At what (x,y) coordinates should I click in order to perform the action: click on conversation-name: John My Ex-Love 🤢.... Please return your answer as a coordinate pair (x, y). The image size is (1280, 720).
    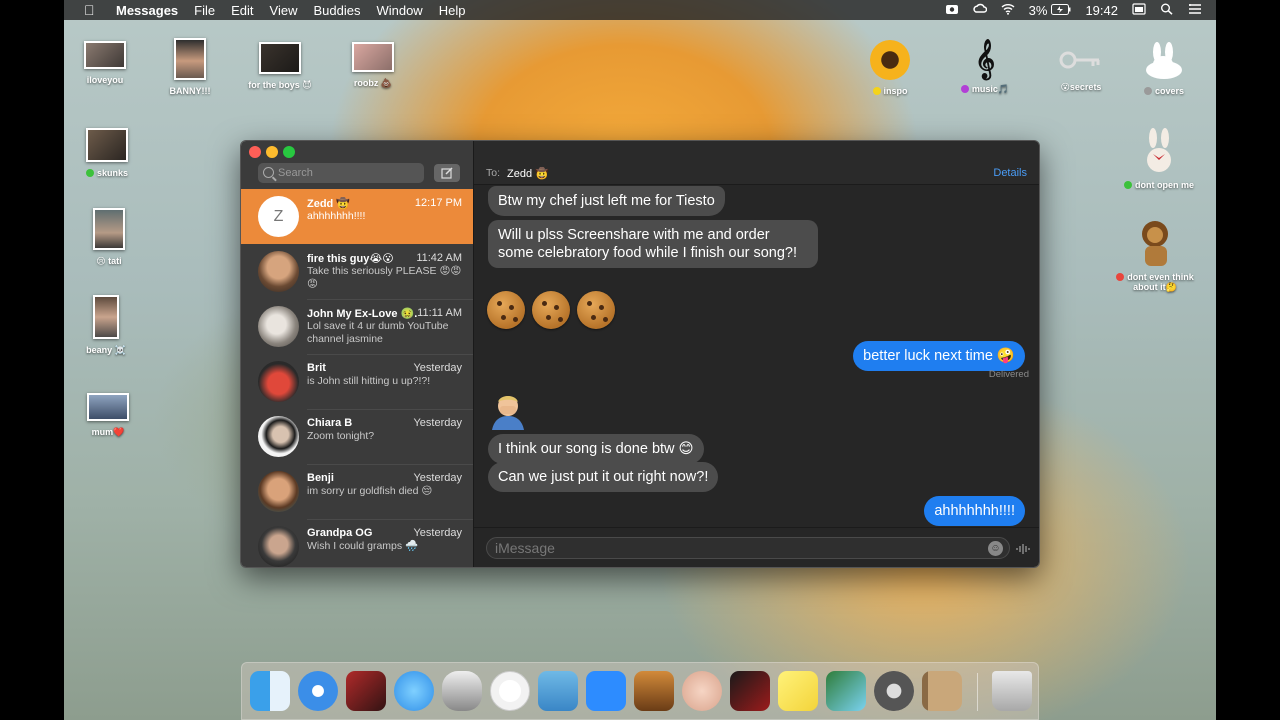
    Looking at the image, I should click on (362, 314).